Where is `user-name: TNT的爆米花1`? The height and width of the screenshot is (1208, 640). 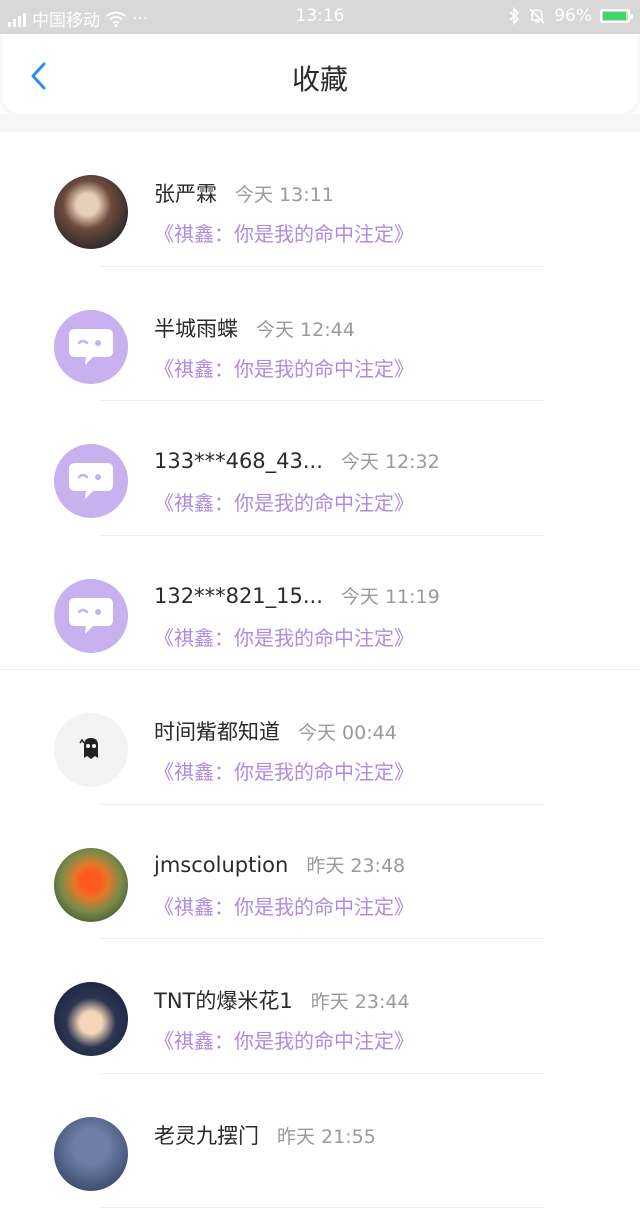 user-name: TNT的爆米花1 is located at coordinates (223, 1001).